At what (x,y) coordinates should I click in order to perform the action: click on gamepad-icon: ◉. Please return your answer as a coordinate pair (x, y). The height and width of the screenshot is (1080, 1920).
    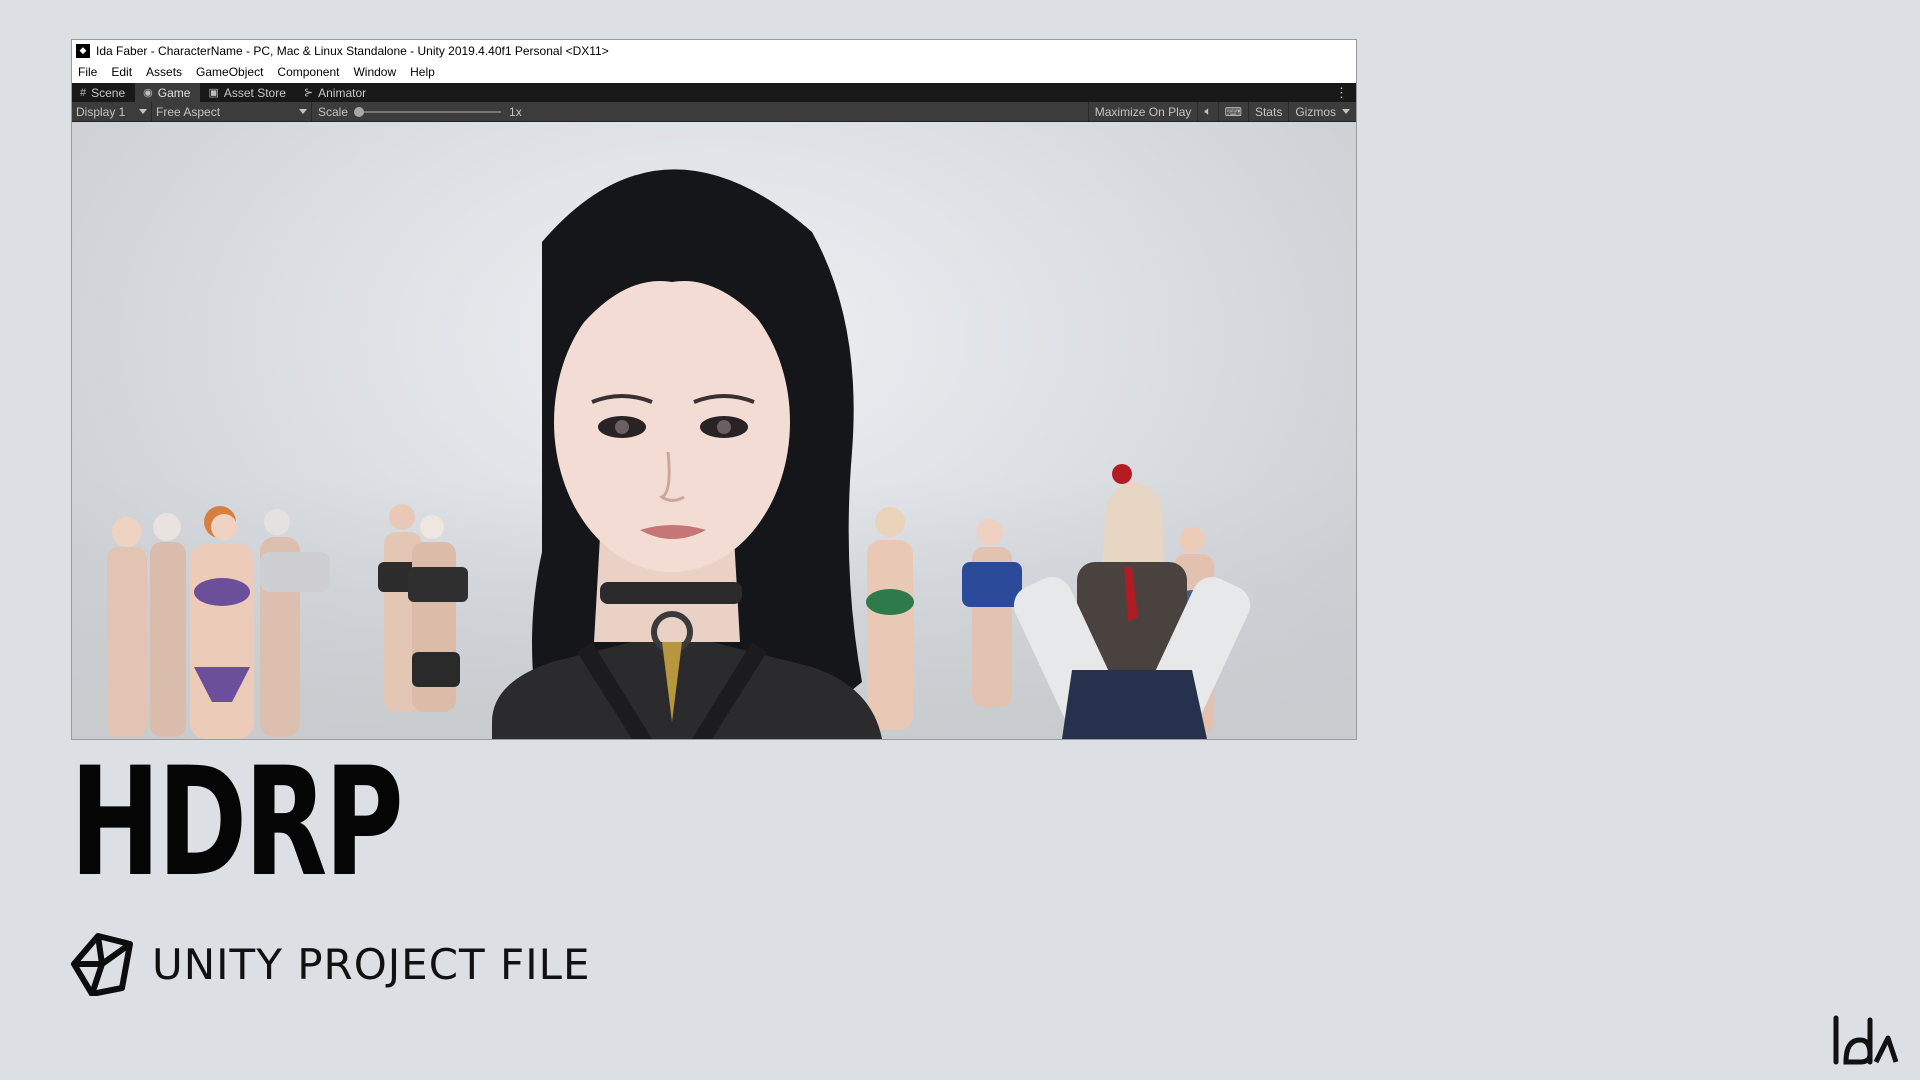
    Looking at the image, I should click on (148, 93).